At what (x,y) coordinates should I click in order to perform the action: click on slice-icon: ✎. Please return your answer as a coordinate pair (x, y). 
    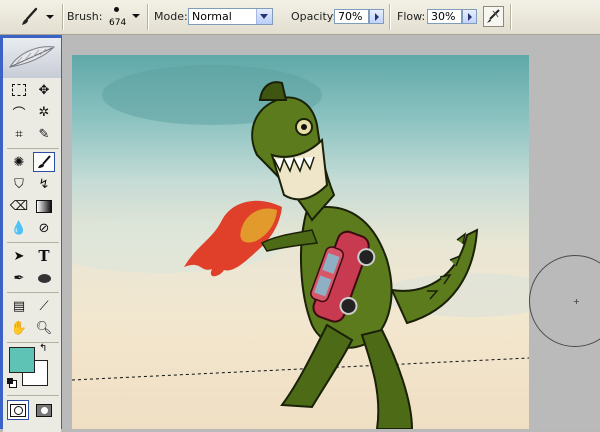
    Looking at the image, I should click on (44, 134).